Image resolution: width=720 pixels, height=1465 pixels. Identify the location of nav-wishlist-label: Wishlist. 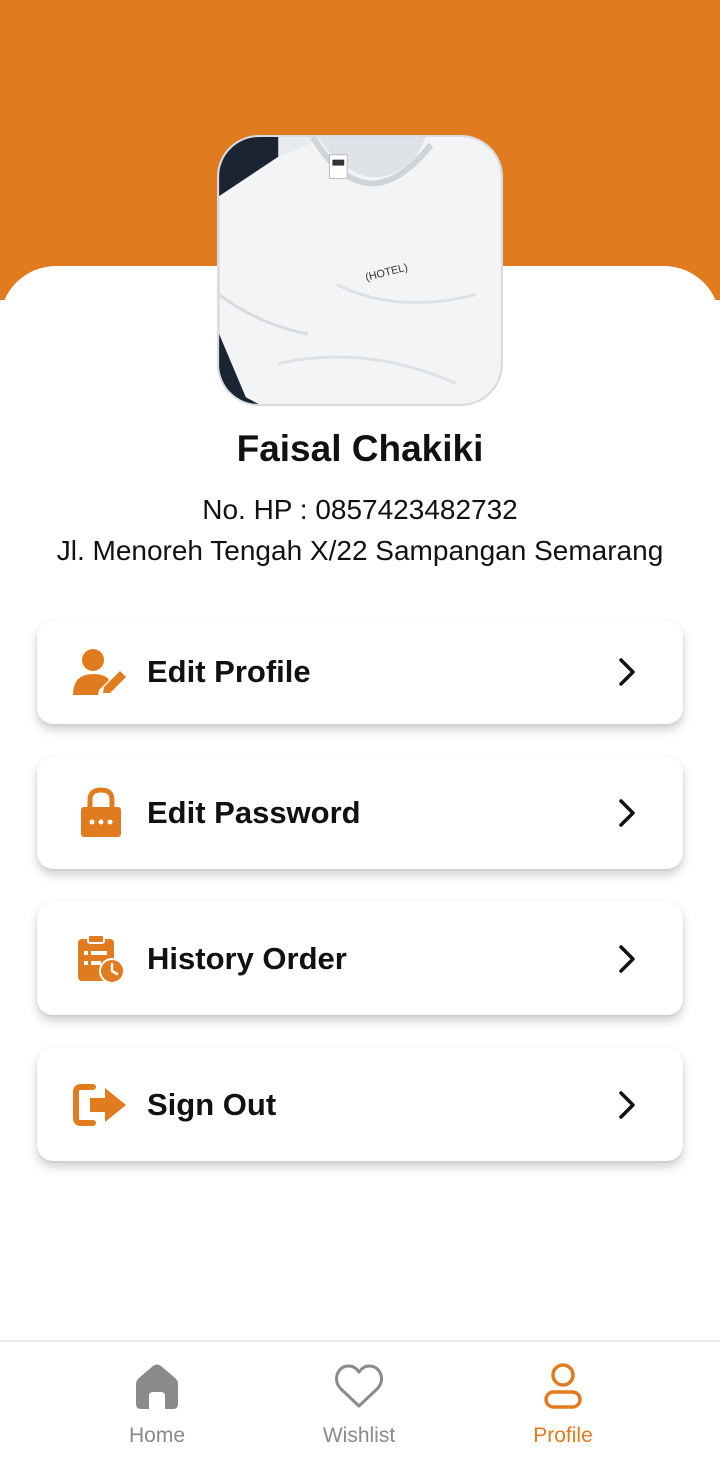
(359, 1435).